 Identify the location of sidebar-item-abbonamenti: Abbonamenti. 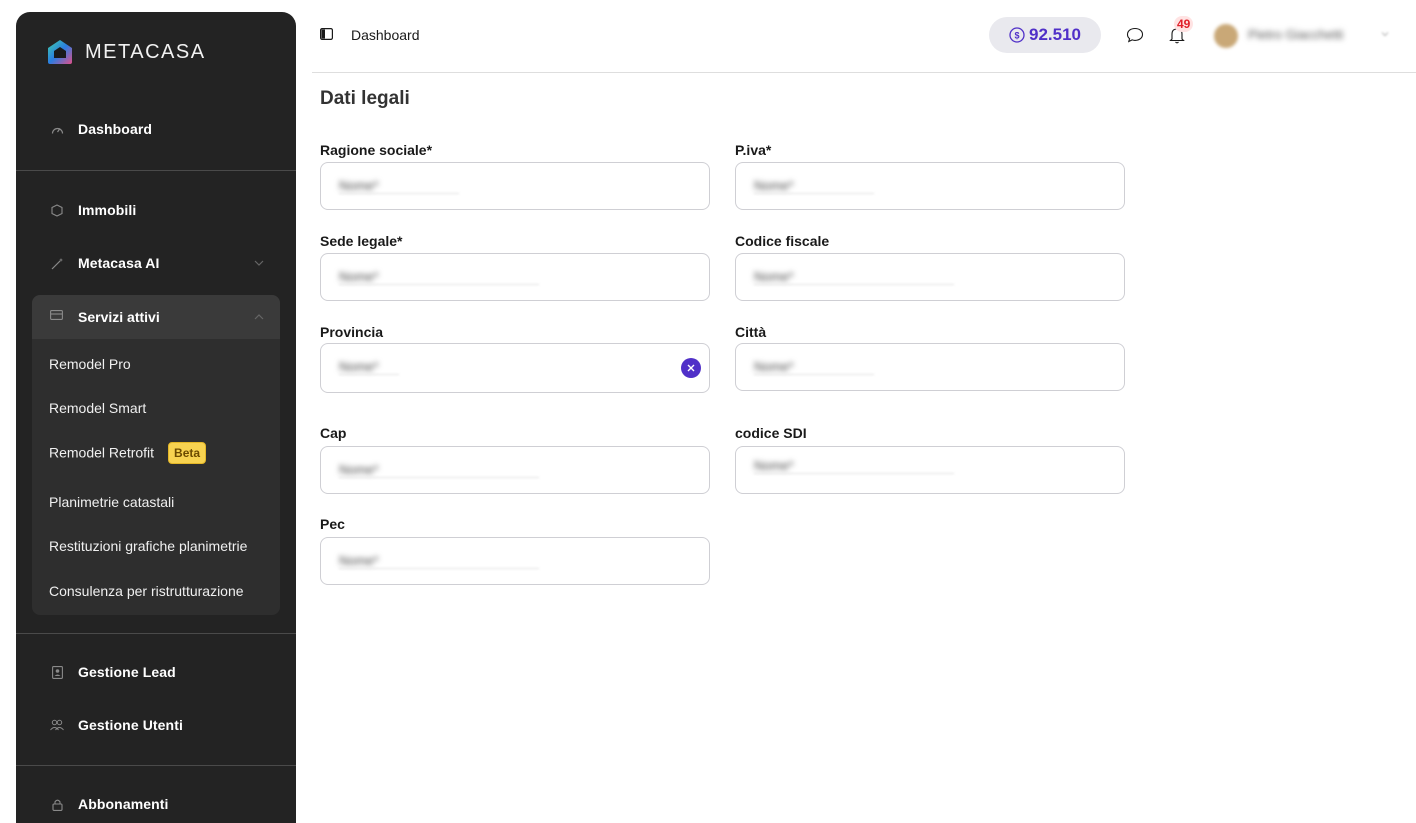
(156, 803).